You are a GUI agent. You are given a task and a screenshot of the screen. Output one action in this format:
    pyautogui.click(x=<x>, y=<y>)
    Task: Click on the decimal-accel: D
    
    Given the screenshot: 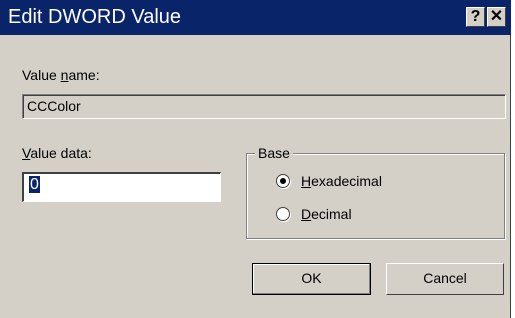 What is the action you would take?
    pyautogui.click(x=306, y=214)
    